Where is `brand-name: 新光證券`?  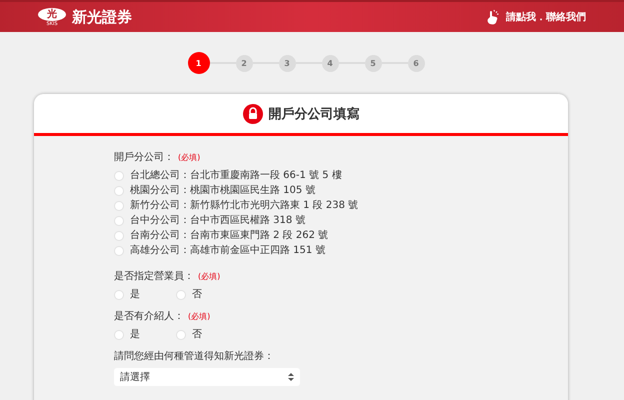
brand-name: 新光證券 is located at coordinates (102, 17).